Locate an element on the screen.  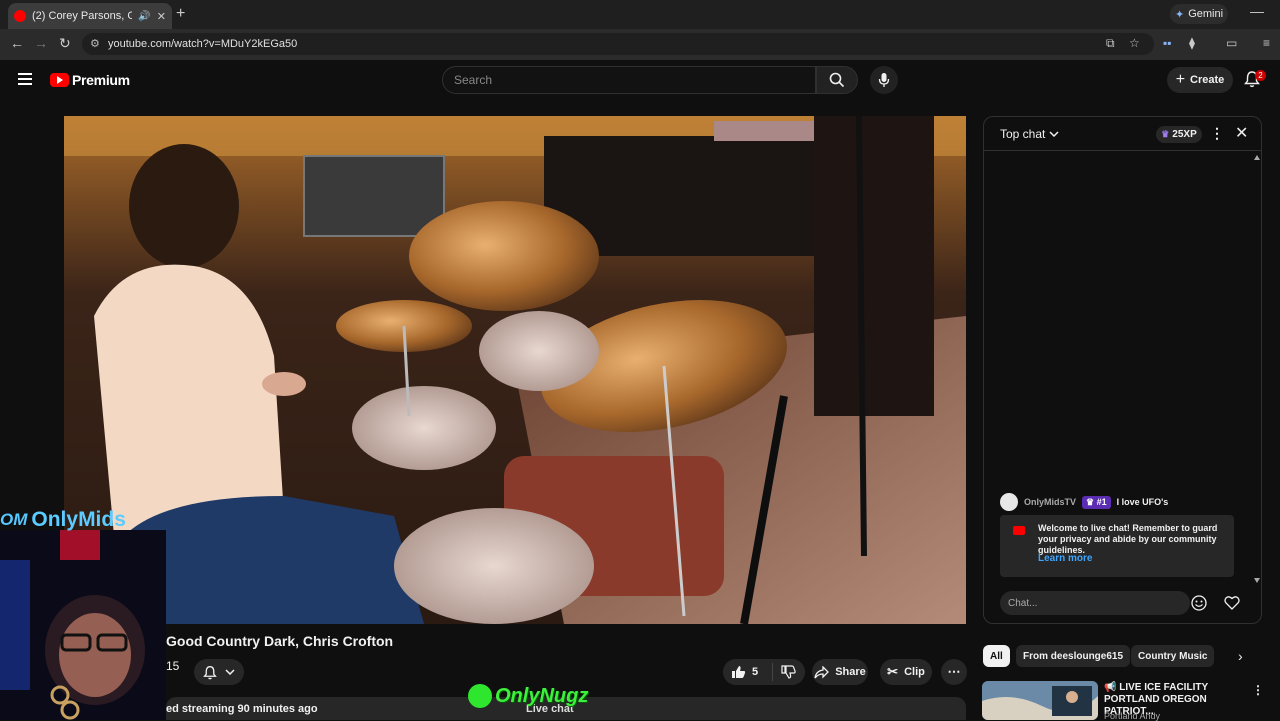
clip-label: Clip is located at coordinates (914, 672).